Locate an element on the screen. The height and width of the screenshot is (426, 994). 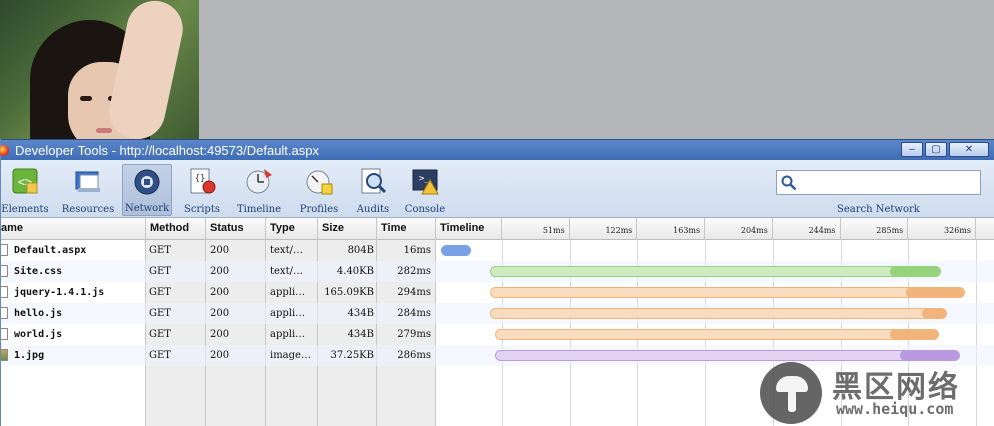
watermark: 黑区网络 www.heiqu.com is located at coordinates (875, 393).